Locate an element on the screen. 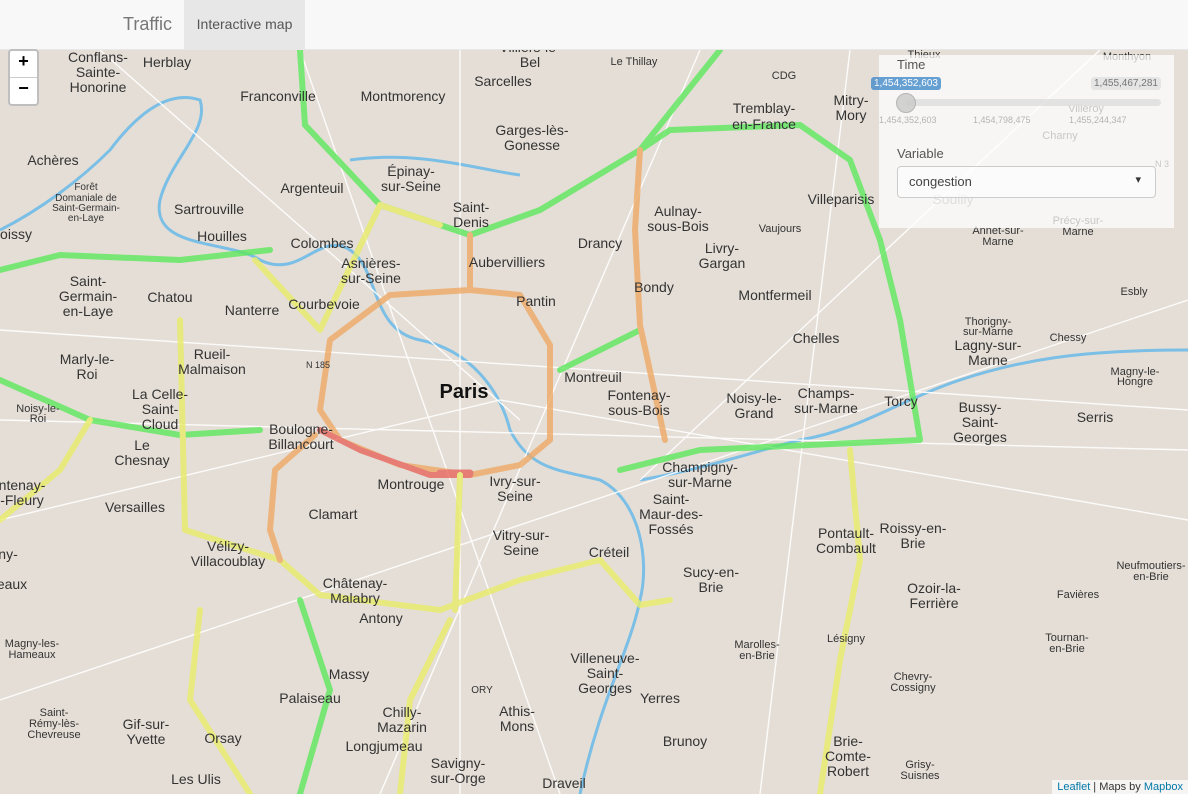 The height and width of the screenshot is (794, 1188). slider-tick-label: 1,454,798,475 is located at coordinates (1002, 120).